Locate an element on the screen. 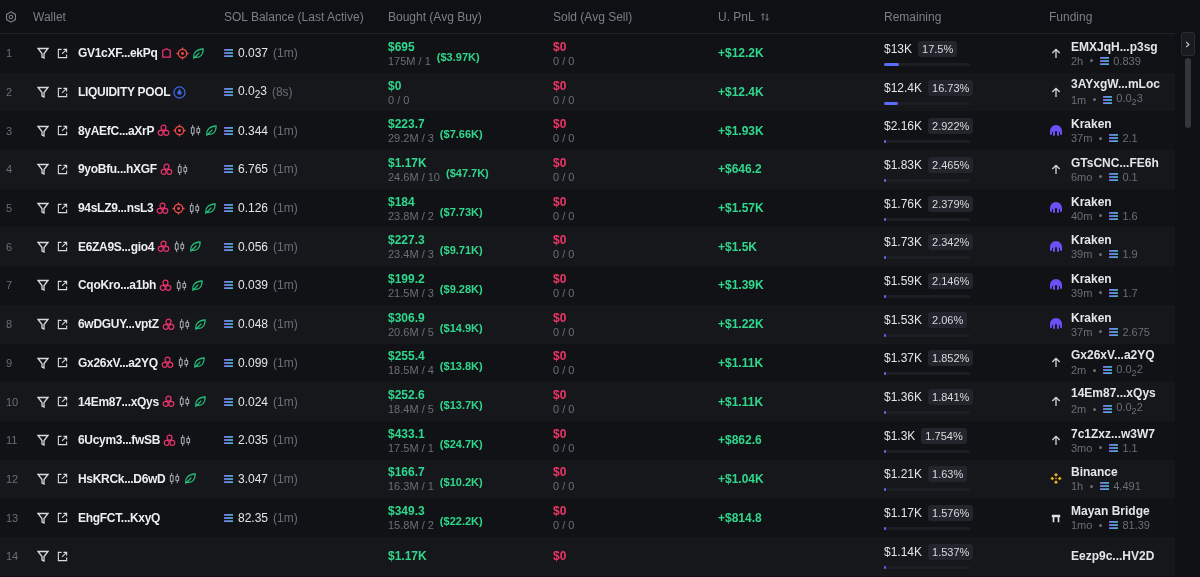 The width and height of the screenshot is (1200, 577). row-number: 2 is located at coordinates (9, 92).